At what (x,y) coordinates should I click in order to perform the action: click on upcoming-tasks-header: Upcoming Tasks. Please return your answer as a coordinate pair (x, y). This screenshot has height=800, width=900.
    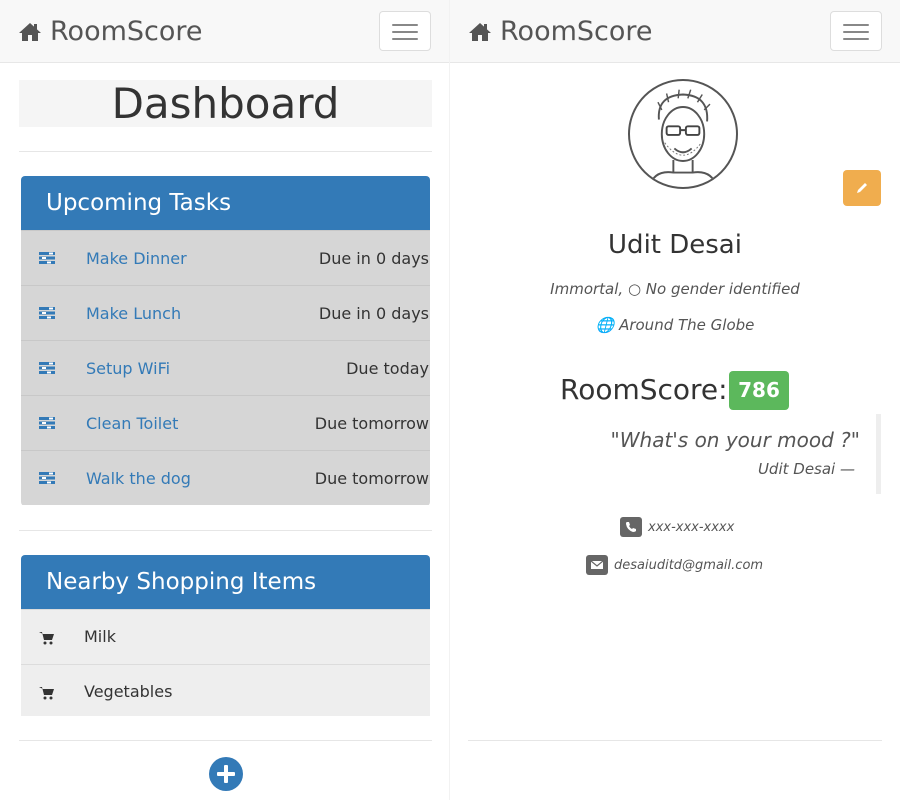
    Looking at the image, I should click on (225, 203).